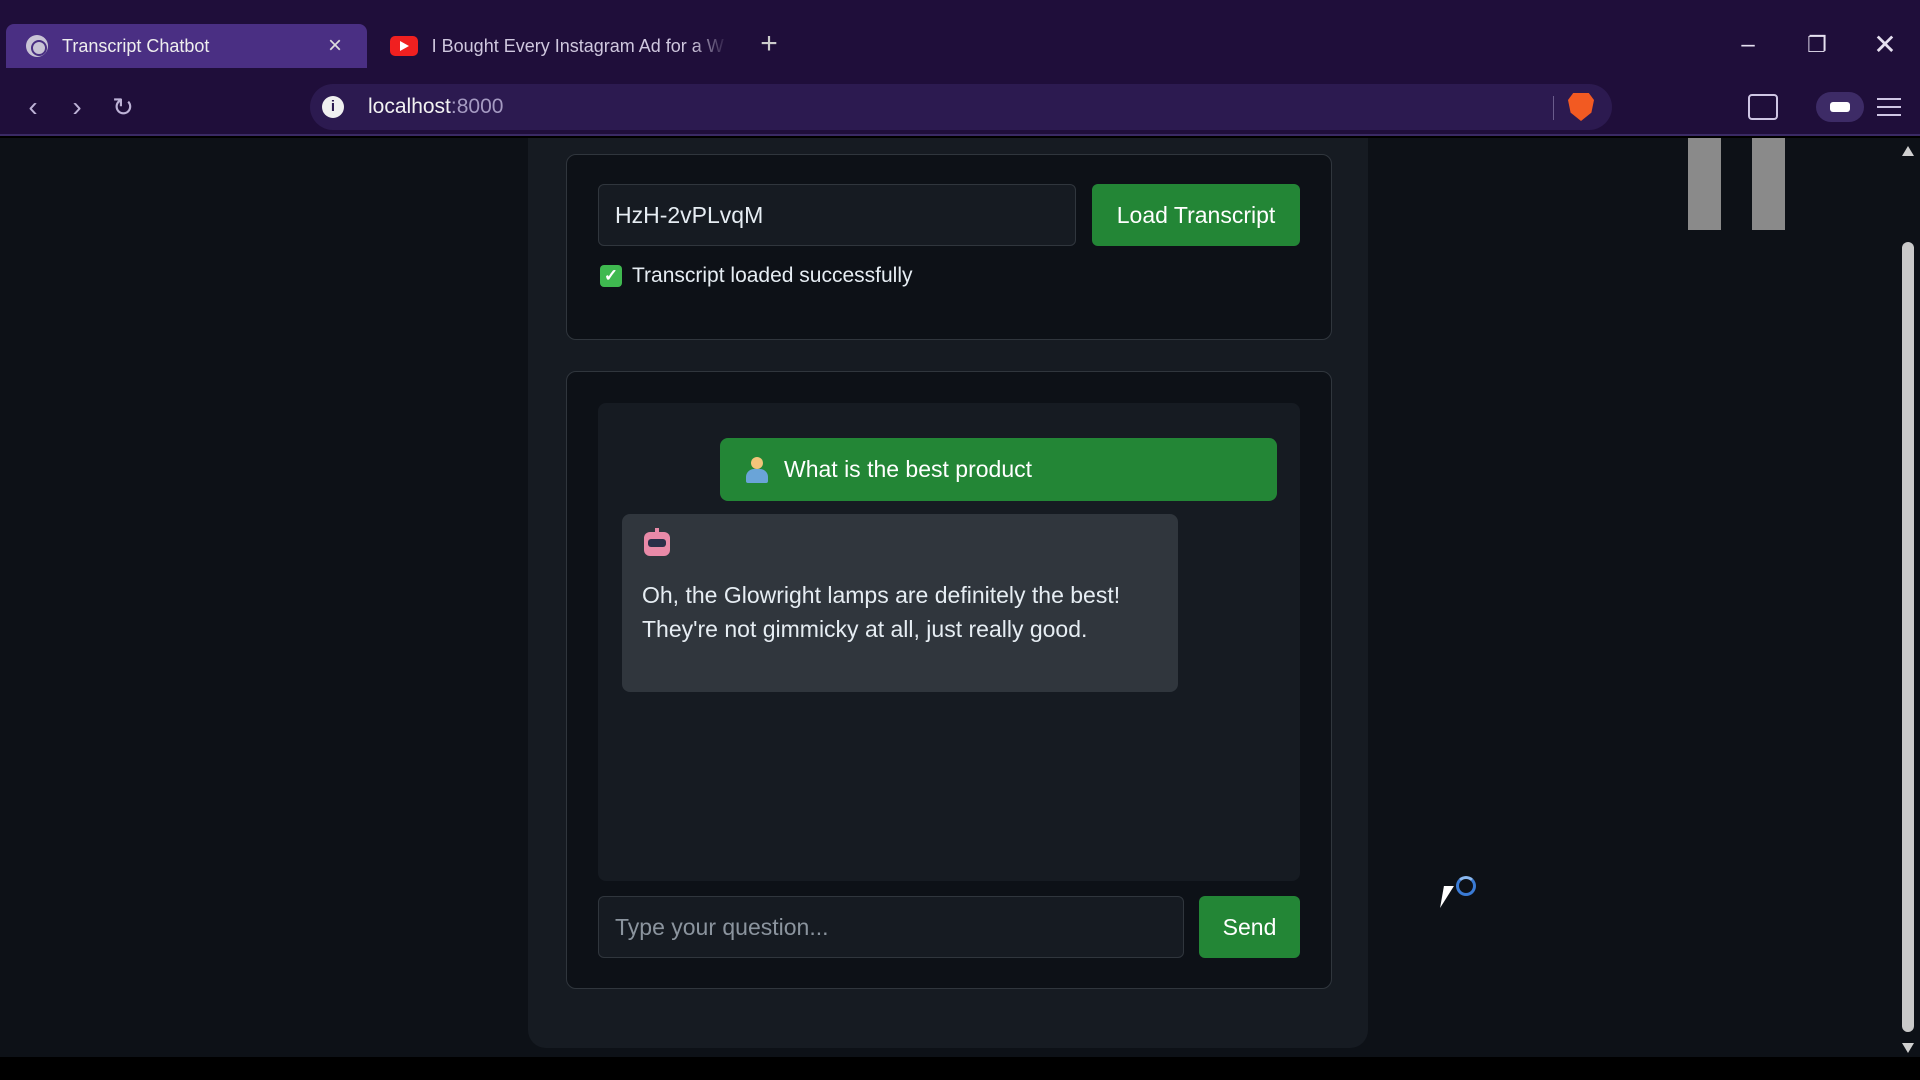  What do you see at coordinates (1249, 927) in the screenshot?
I see `send-button: Send` at bounding box center [1249, 927].